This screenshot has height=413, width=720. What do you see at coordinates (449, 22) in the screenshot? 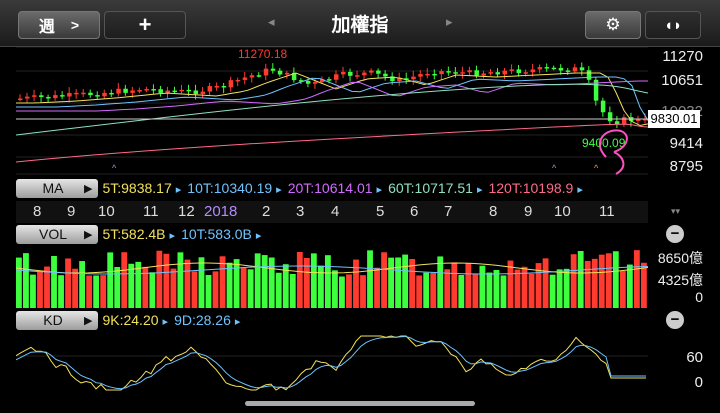
I see `next-symbol-arrow-icon: ▸` at bounding box center [449, 22].